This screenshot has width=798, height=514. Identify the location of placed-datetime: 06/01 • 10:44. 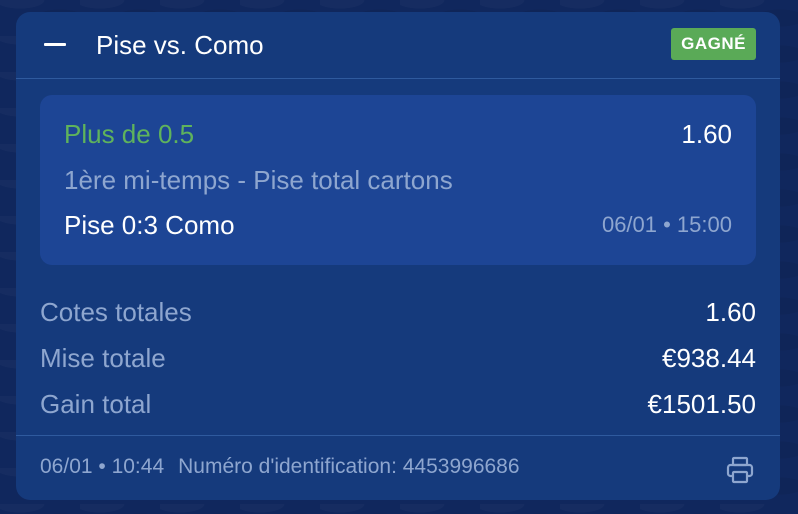
(102, 466).